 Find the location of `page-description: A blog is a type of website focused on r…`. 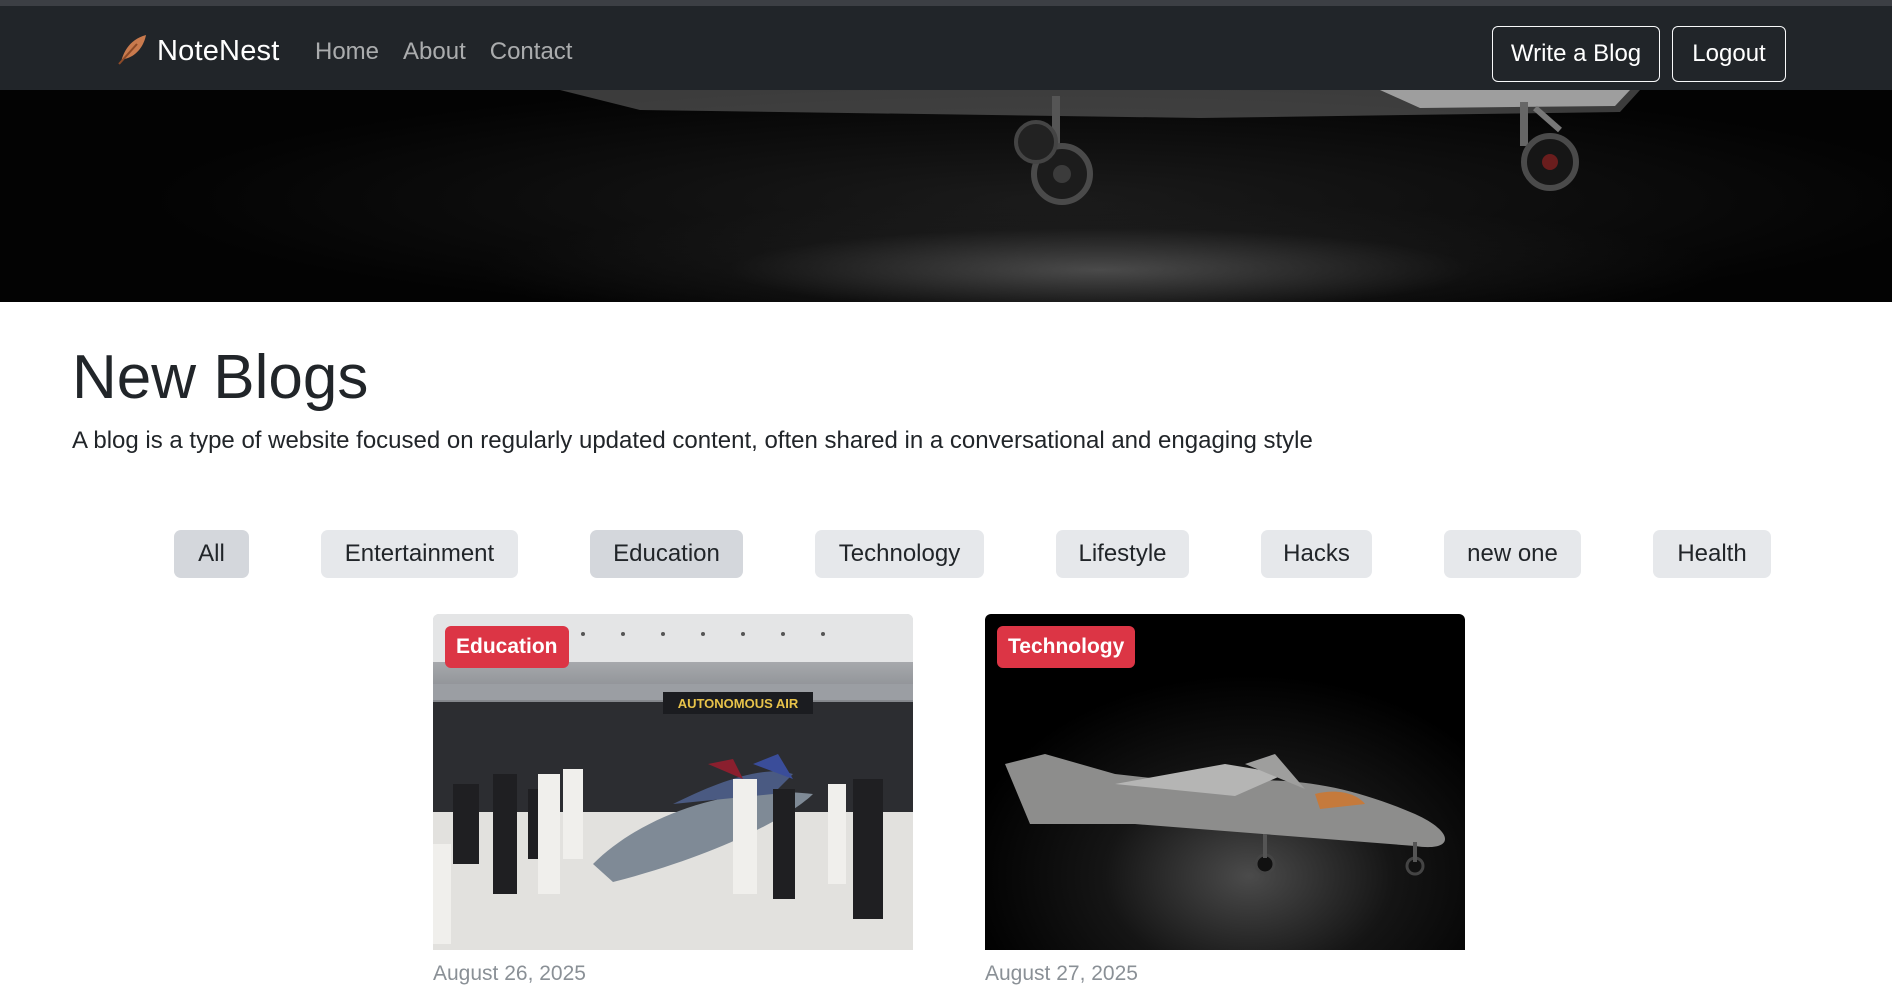

page-description: A blog is a type of website focused on r… is located at coordinates (692, 440).